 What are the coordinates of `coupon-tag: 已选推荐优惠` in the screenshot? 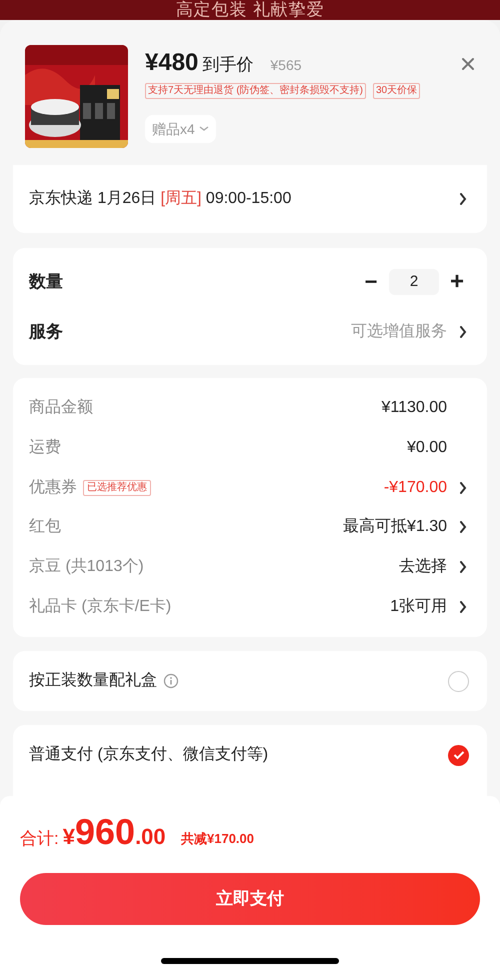 It's located at (117, 488).